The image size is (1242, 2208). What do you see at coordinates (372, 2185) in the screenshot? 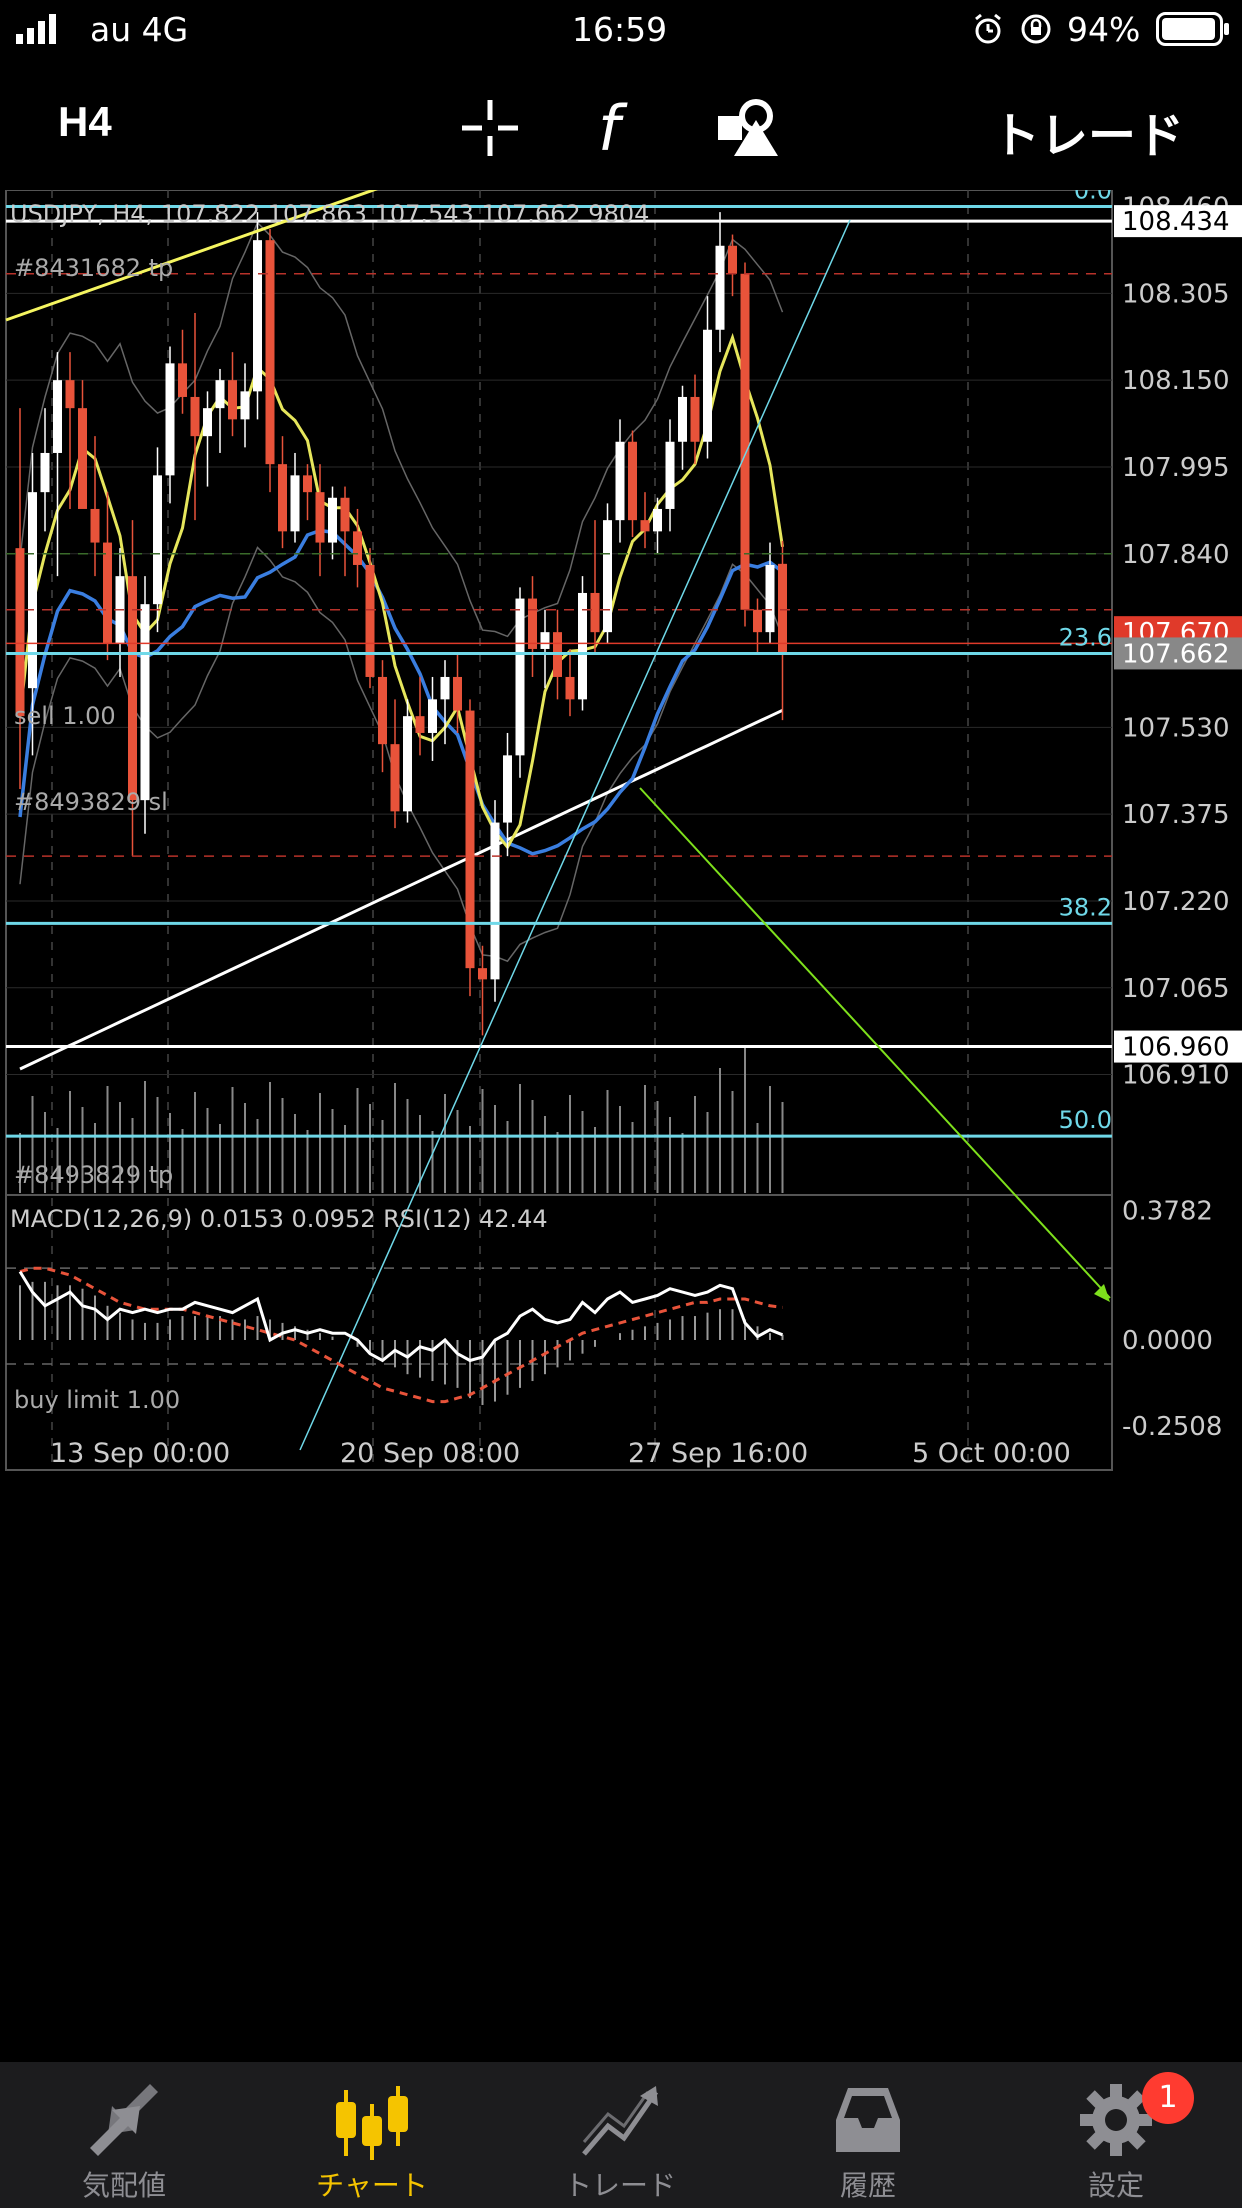
I see `tab-chart-label: チャート` at bounding box center [372, 2185].